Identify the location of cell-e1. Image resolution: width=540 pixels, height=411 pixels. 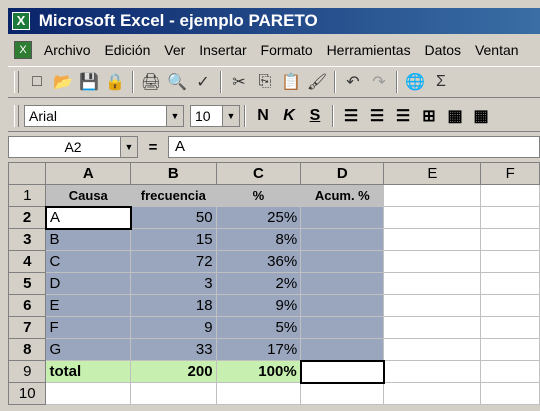
(432, 195).